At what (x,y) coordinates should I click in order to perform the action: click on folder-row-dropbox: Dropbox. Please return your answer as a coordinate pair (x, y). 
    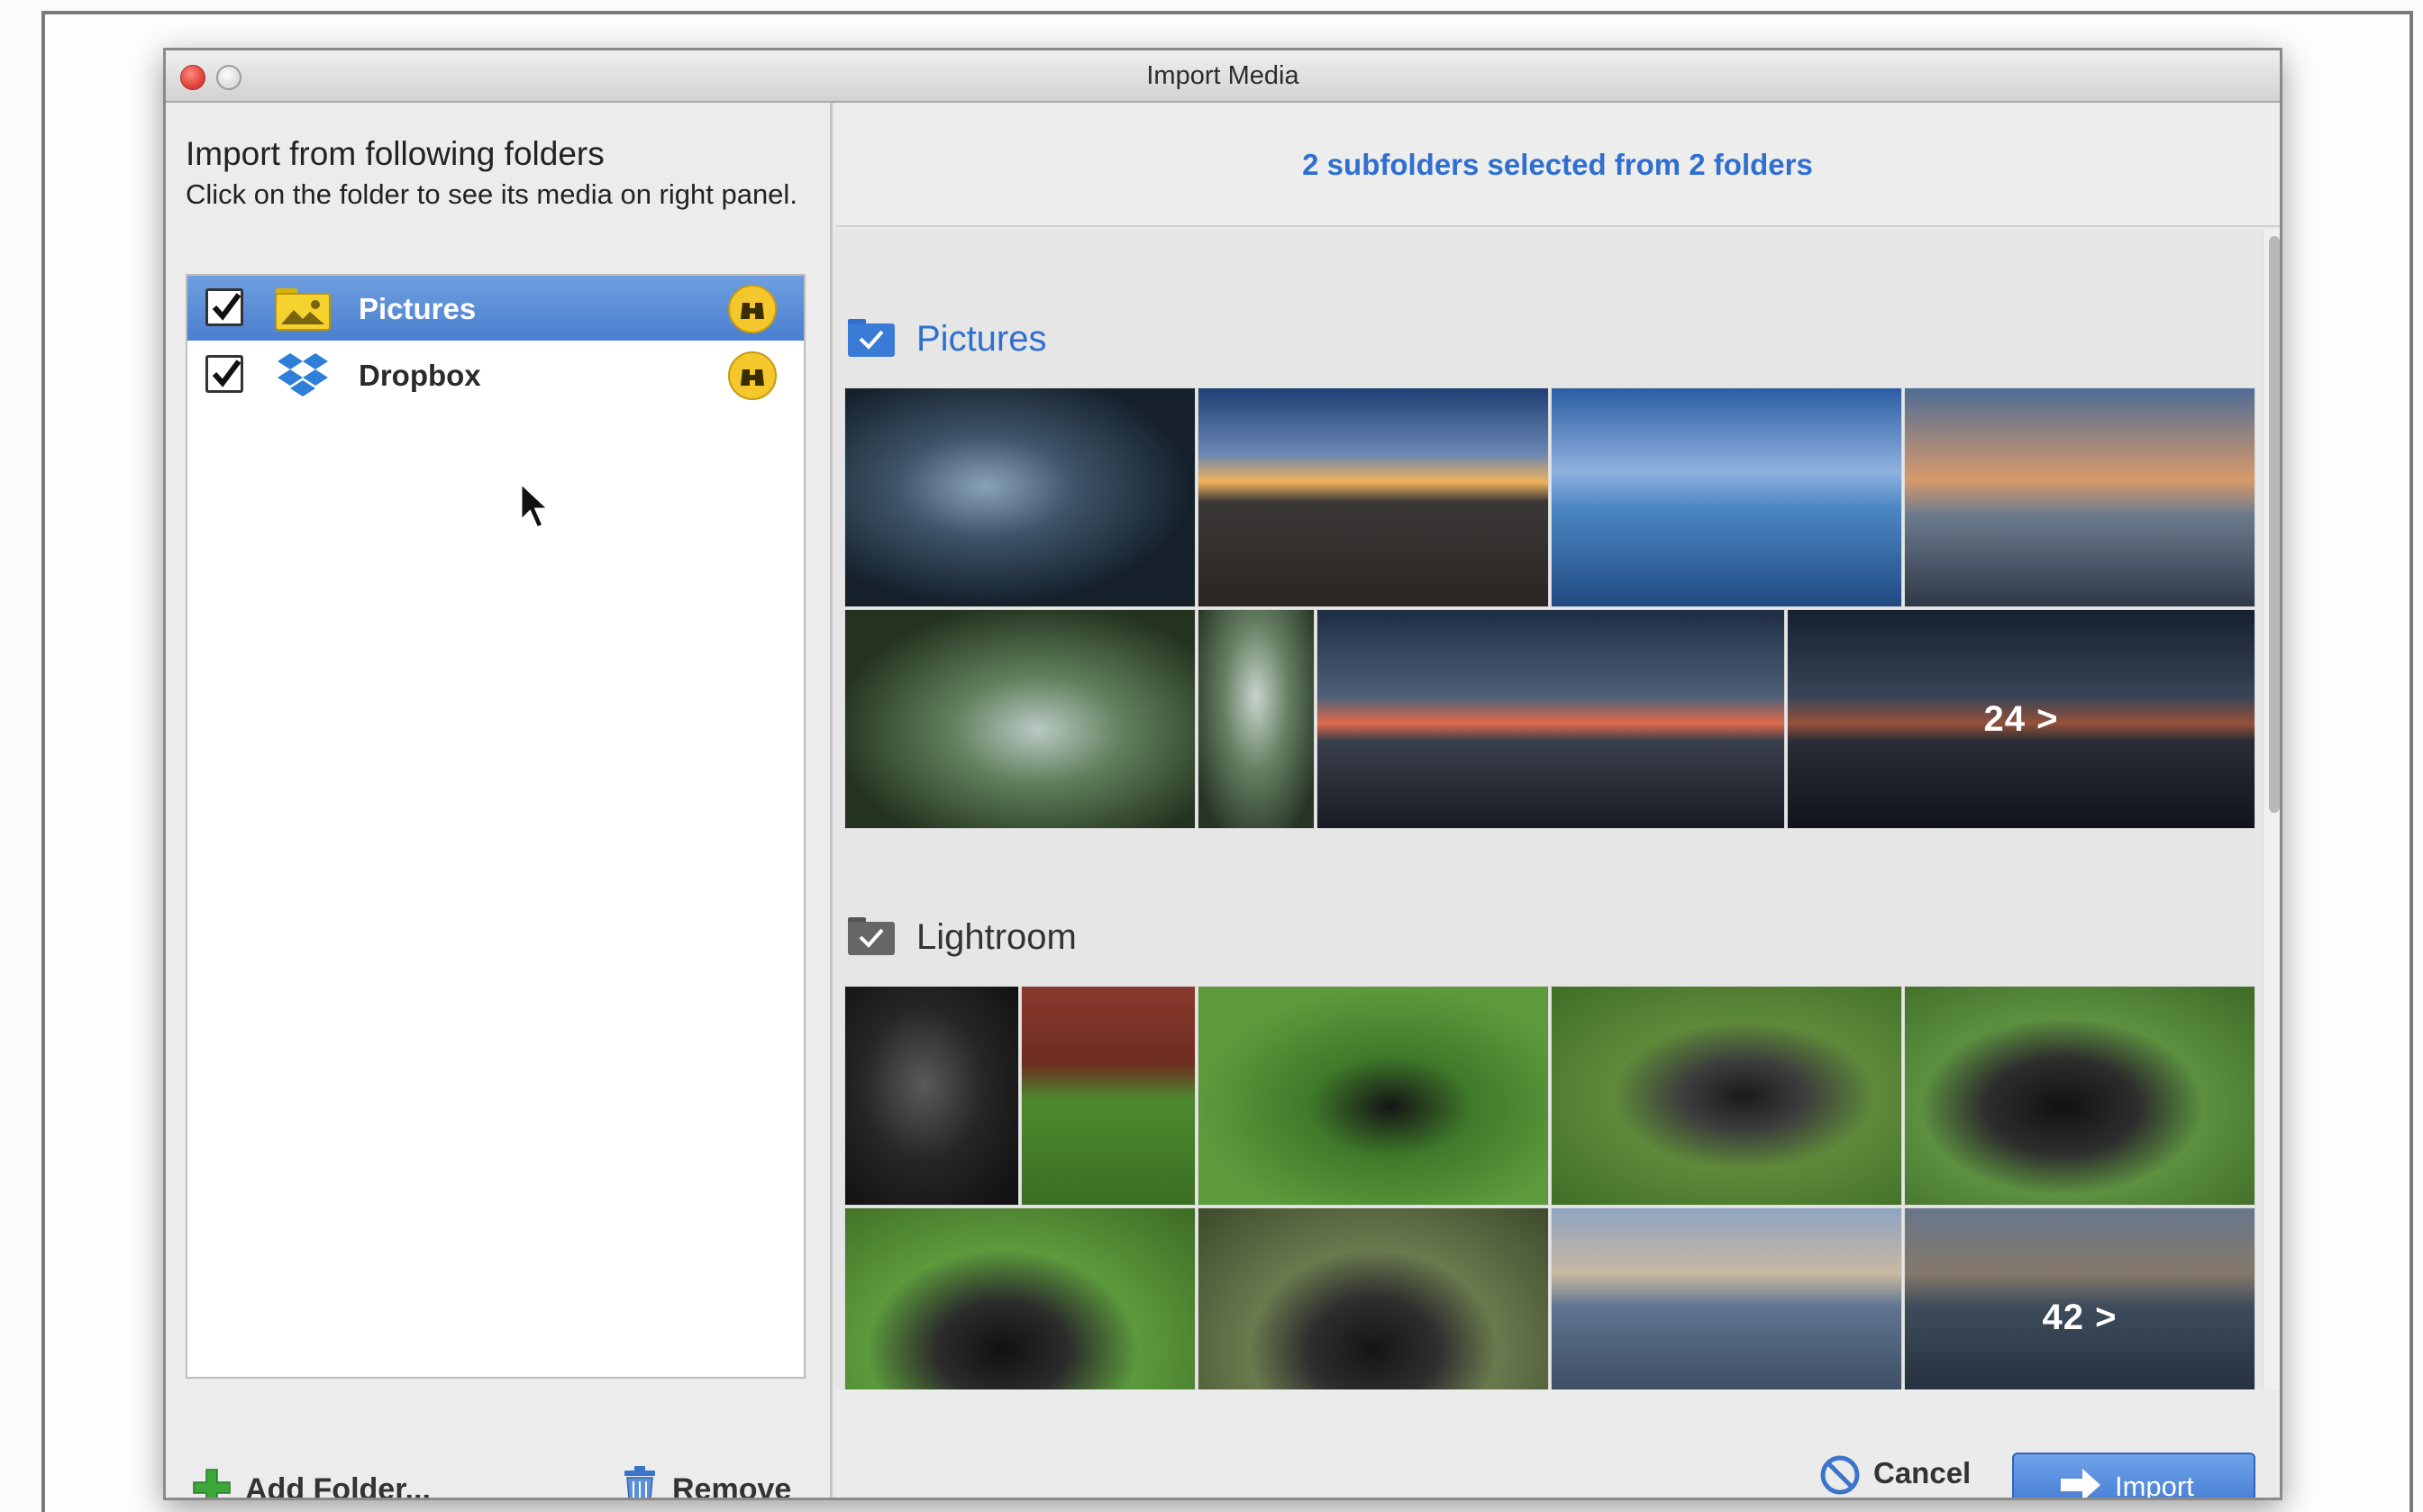
    Looking at the image, I should click on (495, 374).